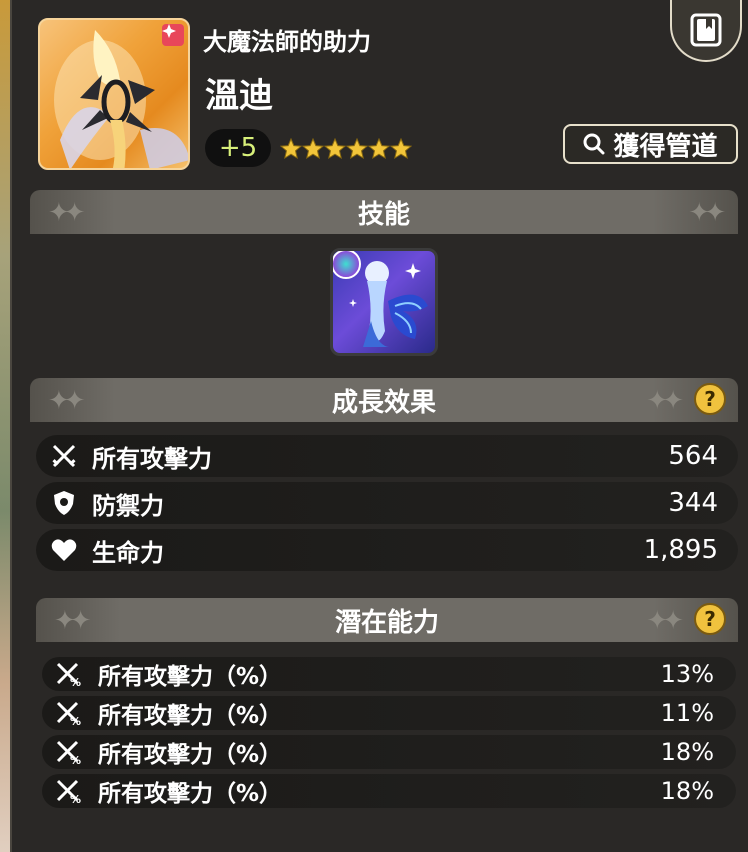 The image size is (748, 852). What do you see at coordinates (128, 552) in the screenshot?
I see `stat-label: 生命力` at bounding box center [128, 552].